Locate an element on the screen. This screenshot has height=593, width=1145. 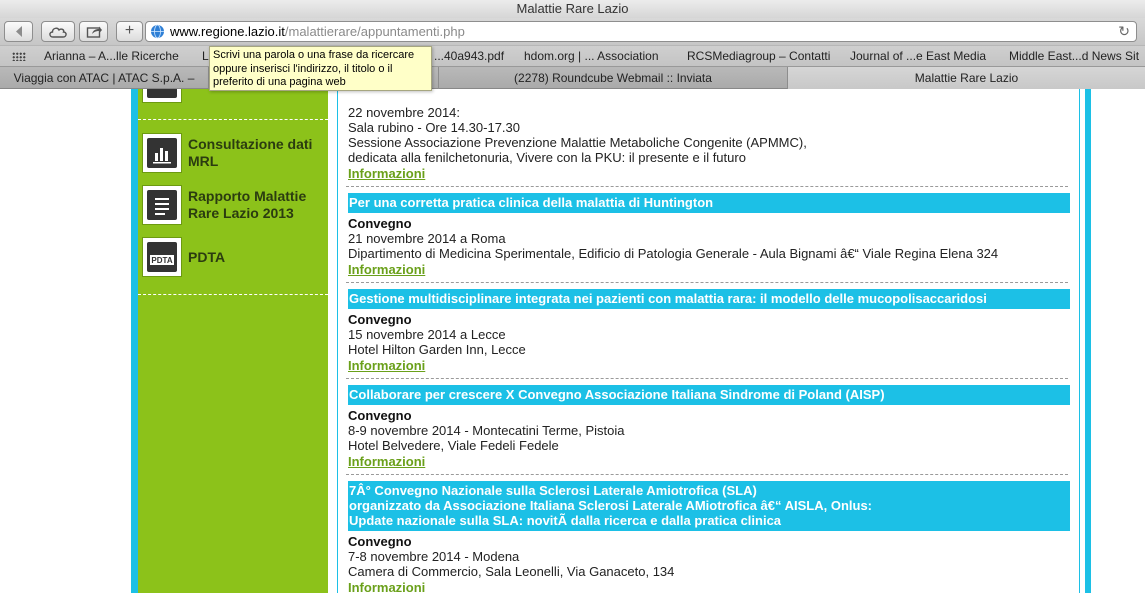
icloud-button is located at coordinates (58, 31).